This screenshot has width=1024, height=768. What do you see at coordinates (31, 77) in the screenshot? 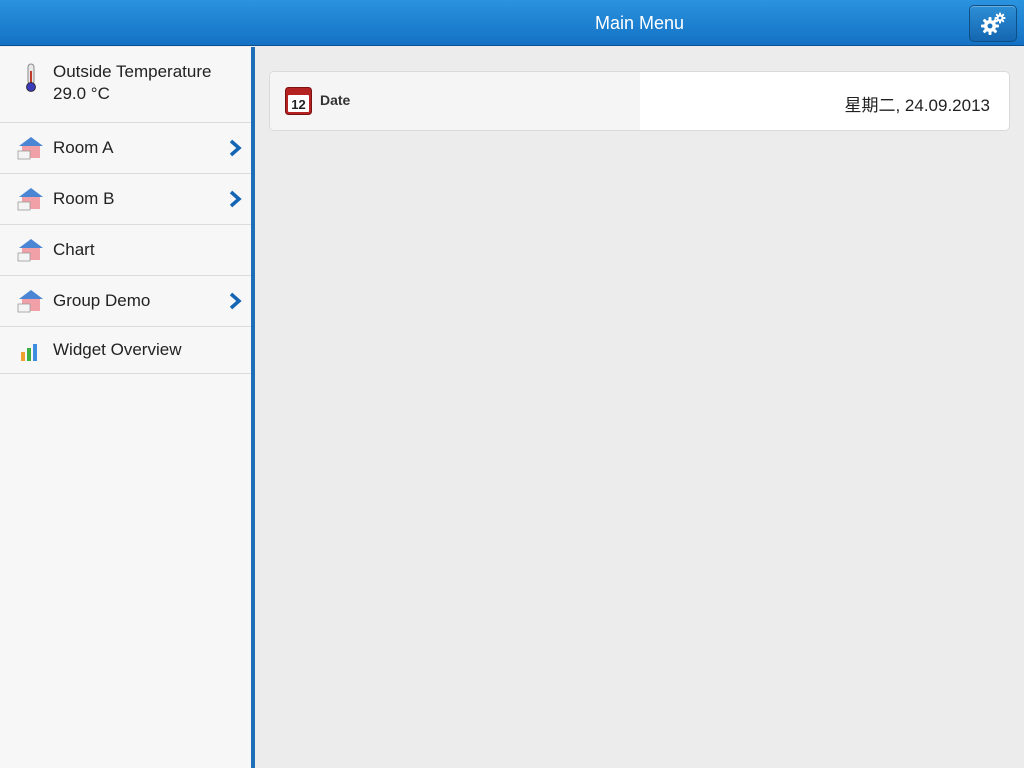
I see `thermometer-icon` at bounding box center [31, 77].